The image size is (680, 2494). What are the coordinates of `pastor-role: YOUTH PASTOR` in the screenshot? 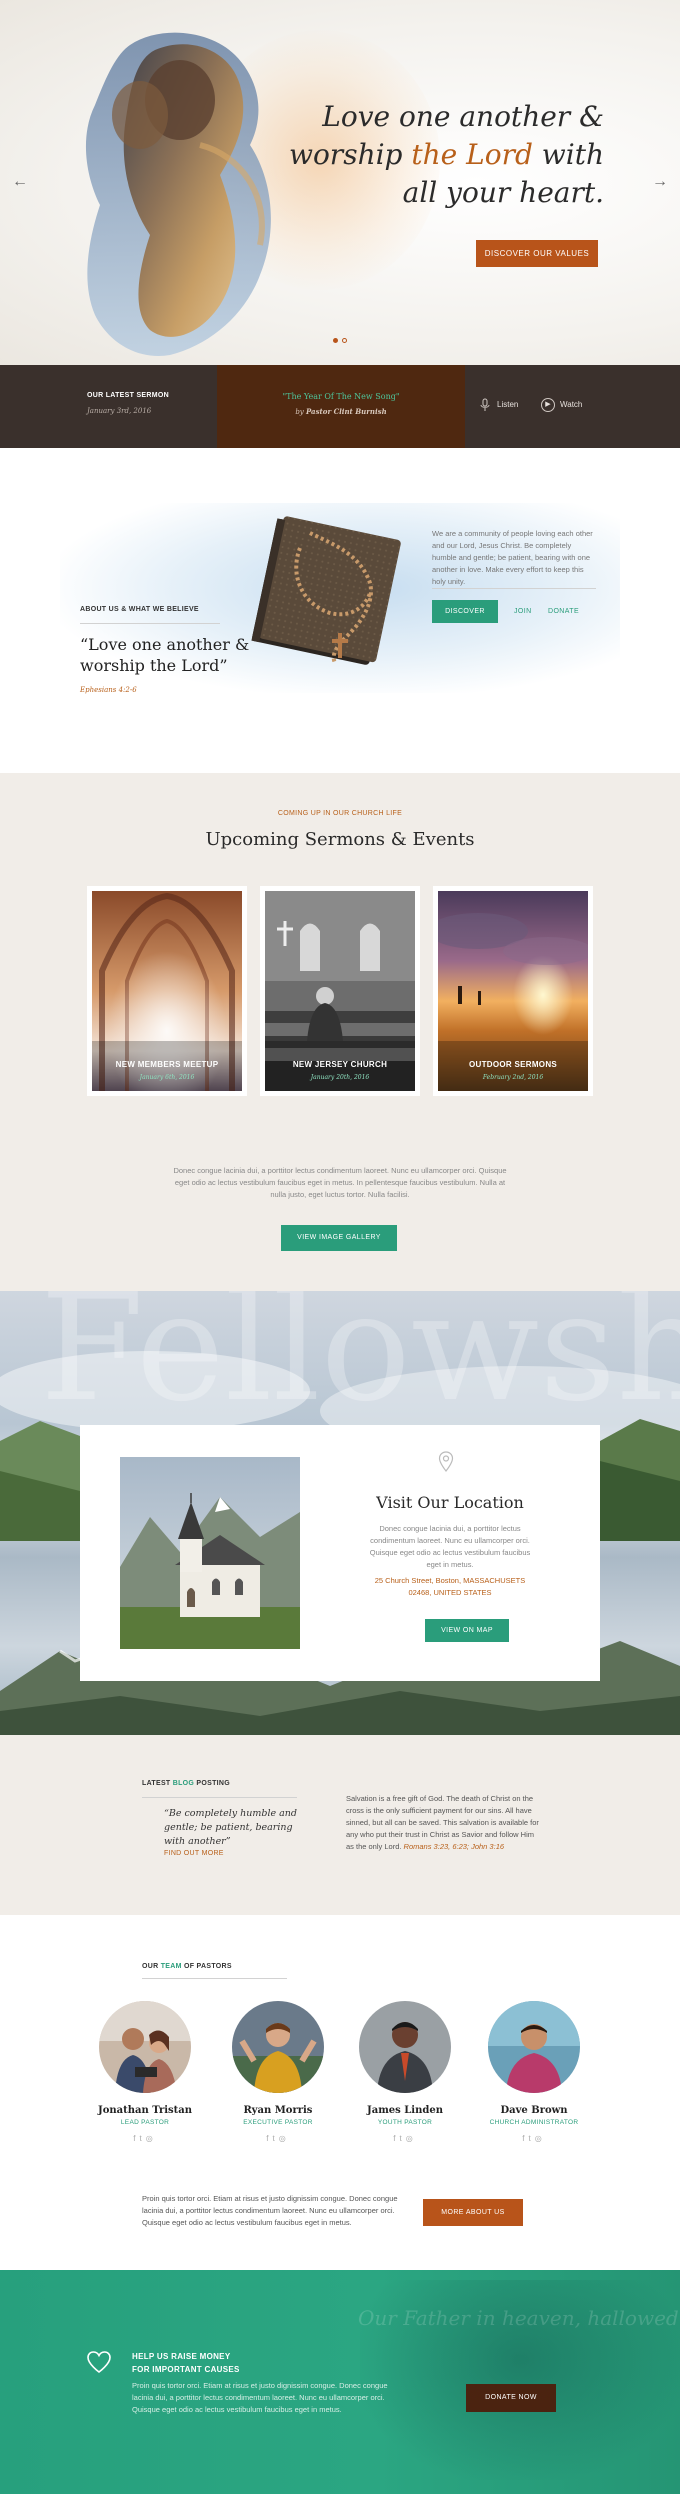 It's located at (405, 2122).